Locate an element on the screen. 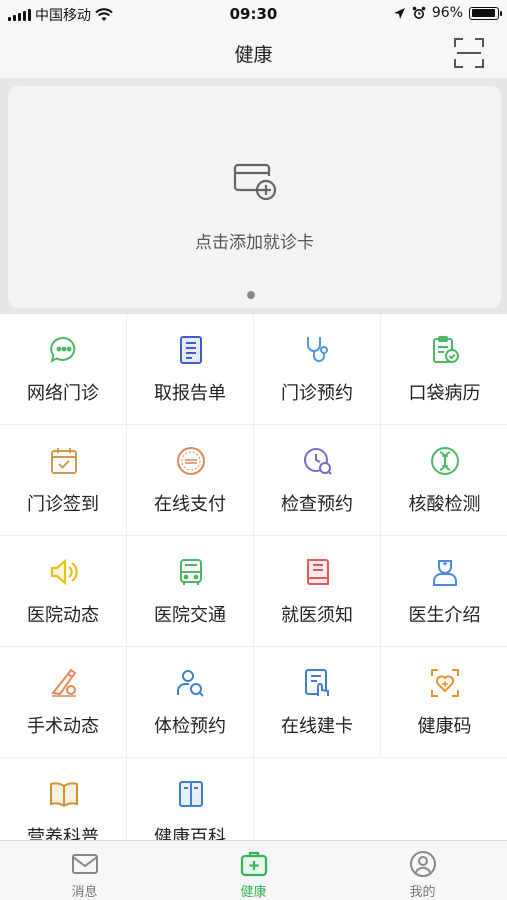 Image resolution: width=507 pixels, height=900 pixels. tab-mine: 我的 is located at coordinates (422, 870).